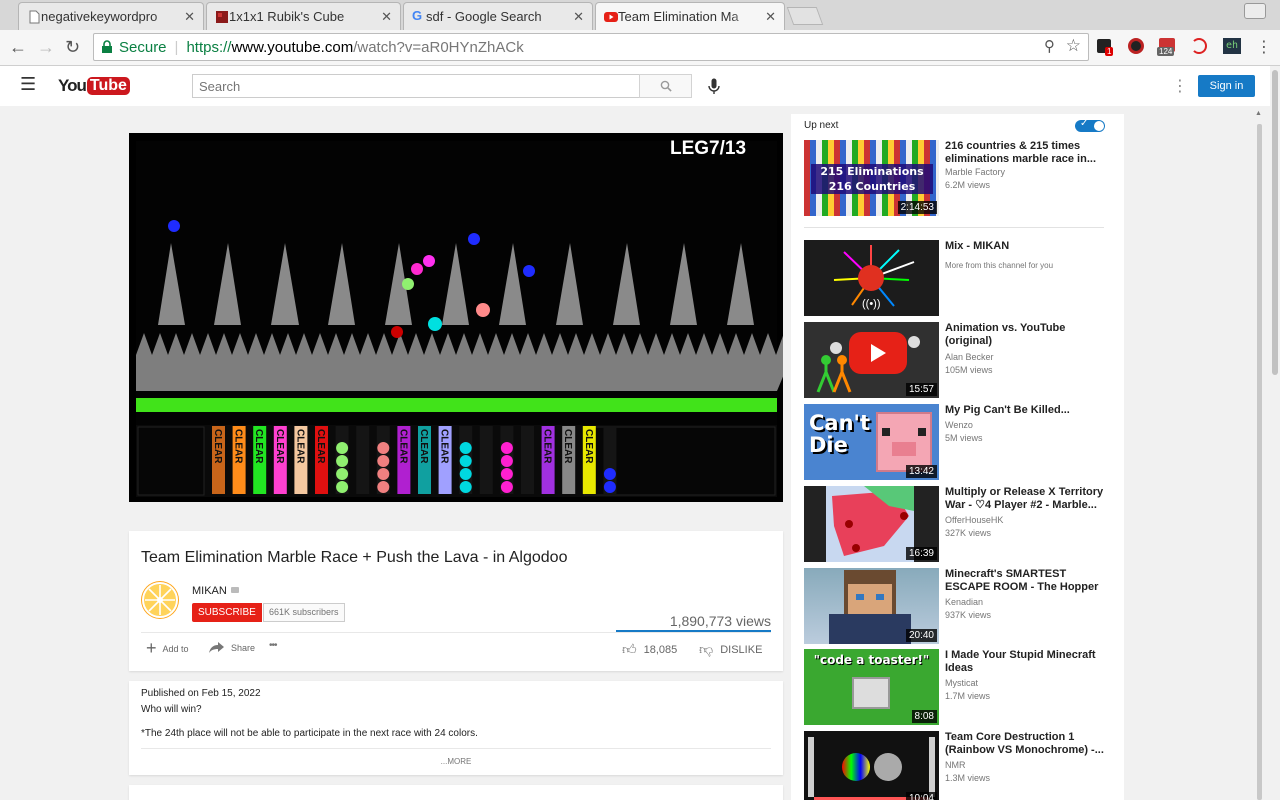 The image size is (1280, 800). What do you see at coordinates (72, 47) in the screenshot?
I see `reload-icon: ↻` at bounding box center [72, 47].